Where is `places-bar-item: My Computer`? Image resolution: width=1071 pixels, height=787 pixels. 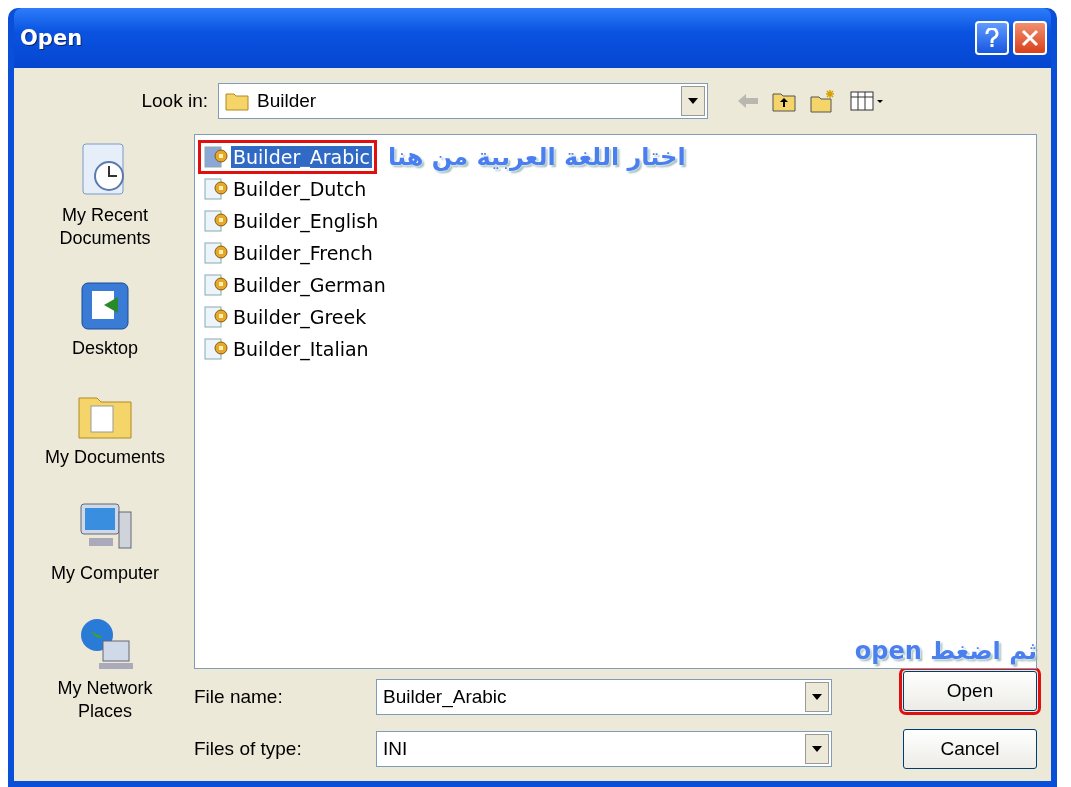
places-bar-item: My Computer is located at coordinates (105, 541).